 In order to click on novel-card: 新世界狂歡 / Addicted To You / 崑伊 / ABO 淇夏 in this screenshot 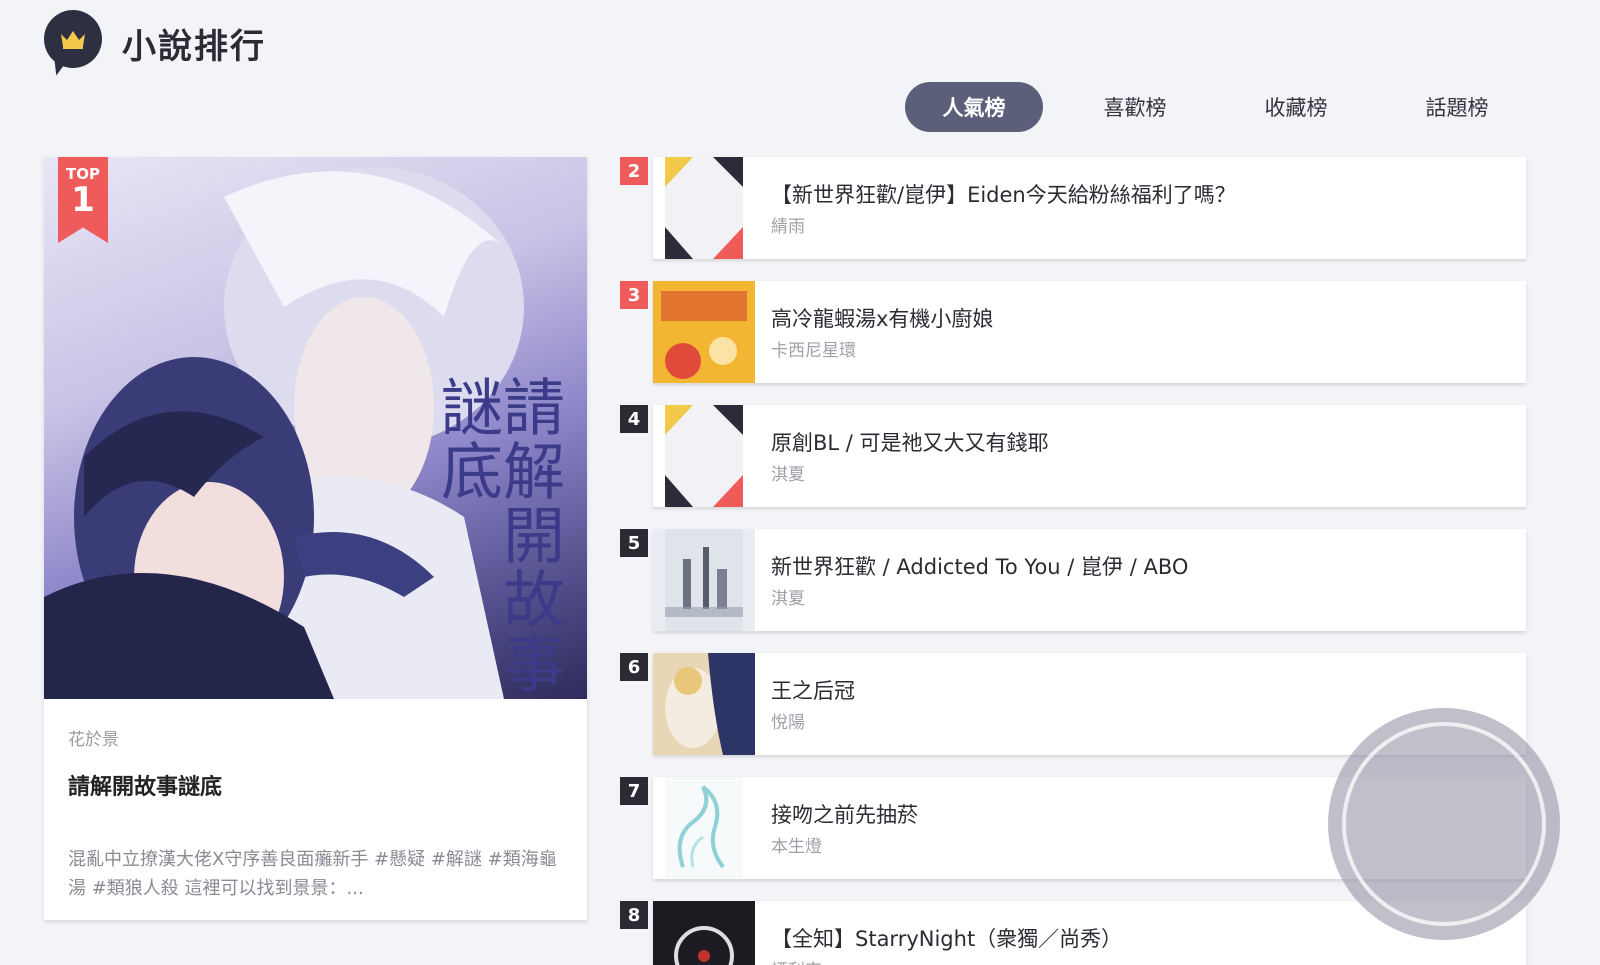, I will do `click(1089, 580)`.